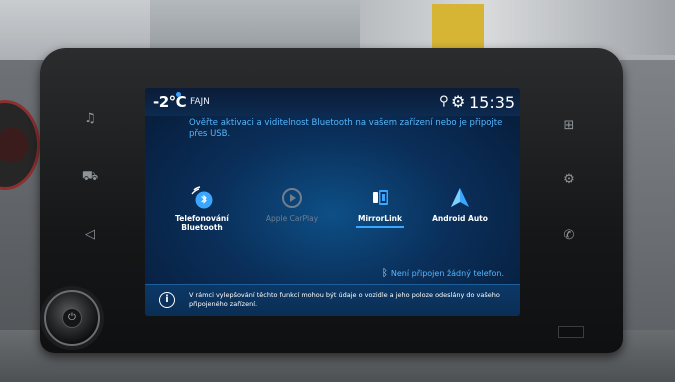 The image size is (675, 382). I want to click on option-android-auto: Android Auto, so click(460, 204).